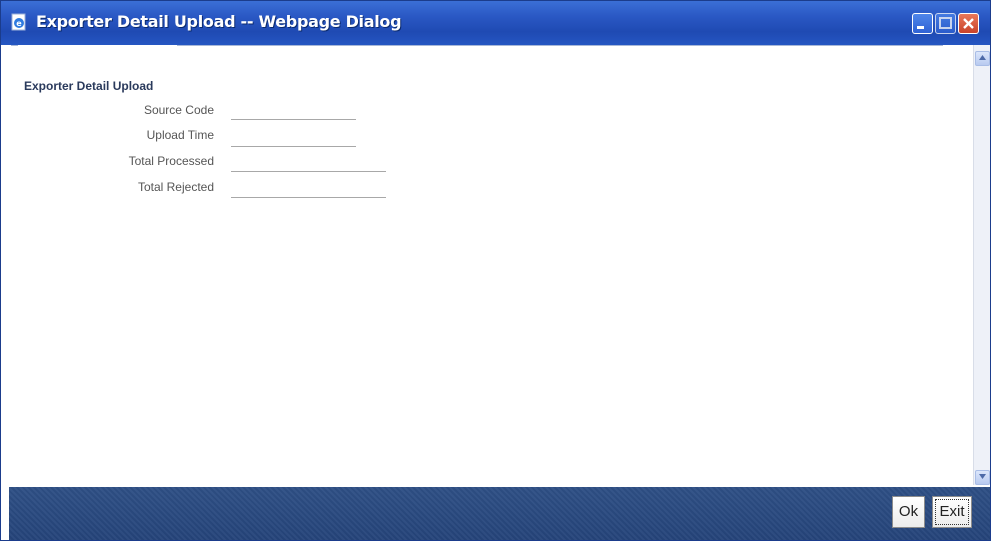 The height and width of the screenshot is (541, 991). Describe the element at coordinates (175, 187) in the screenshot. I see `total-rejected-label: Total Rejected` at that location.